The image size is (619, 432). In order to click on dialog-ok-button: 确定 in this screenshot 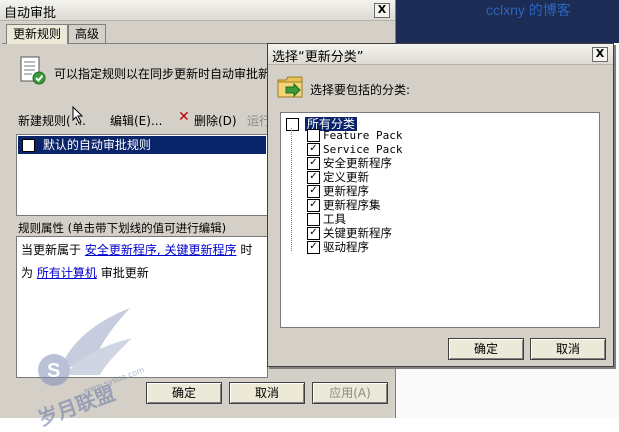, I will do `click(486, 349)`.